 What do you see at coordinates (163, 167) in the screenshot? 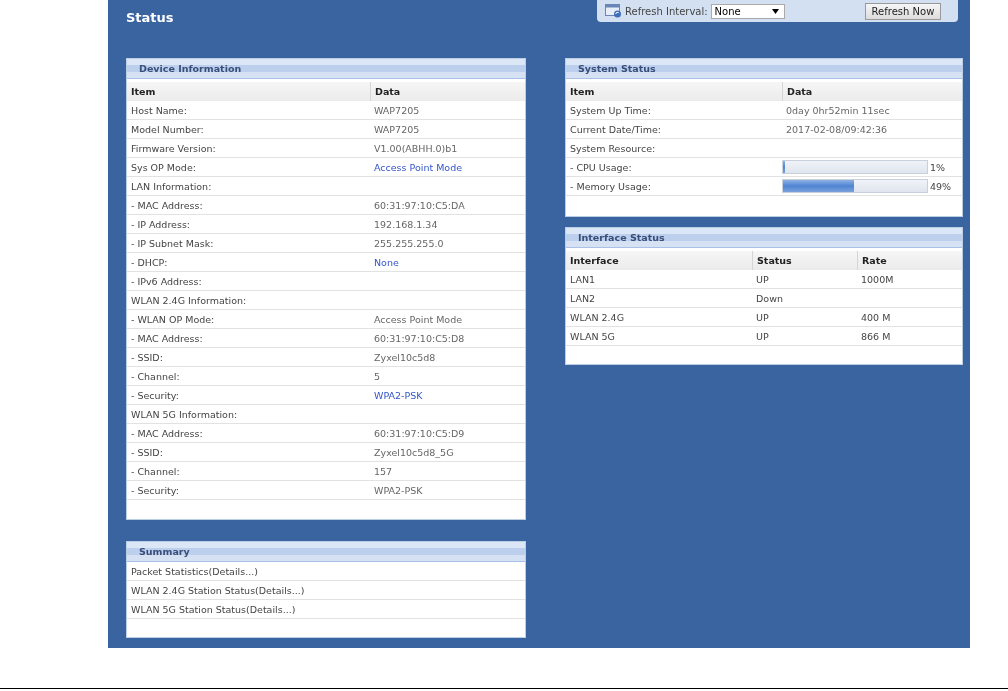
I see `table-cell-text: Sys OP Mode:` at bounding box center [163, 167].